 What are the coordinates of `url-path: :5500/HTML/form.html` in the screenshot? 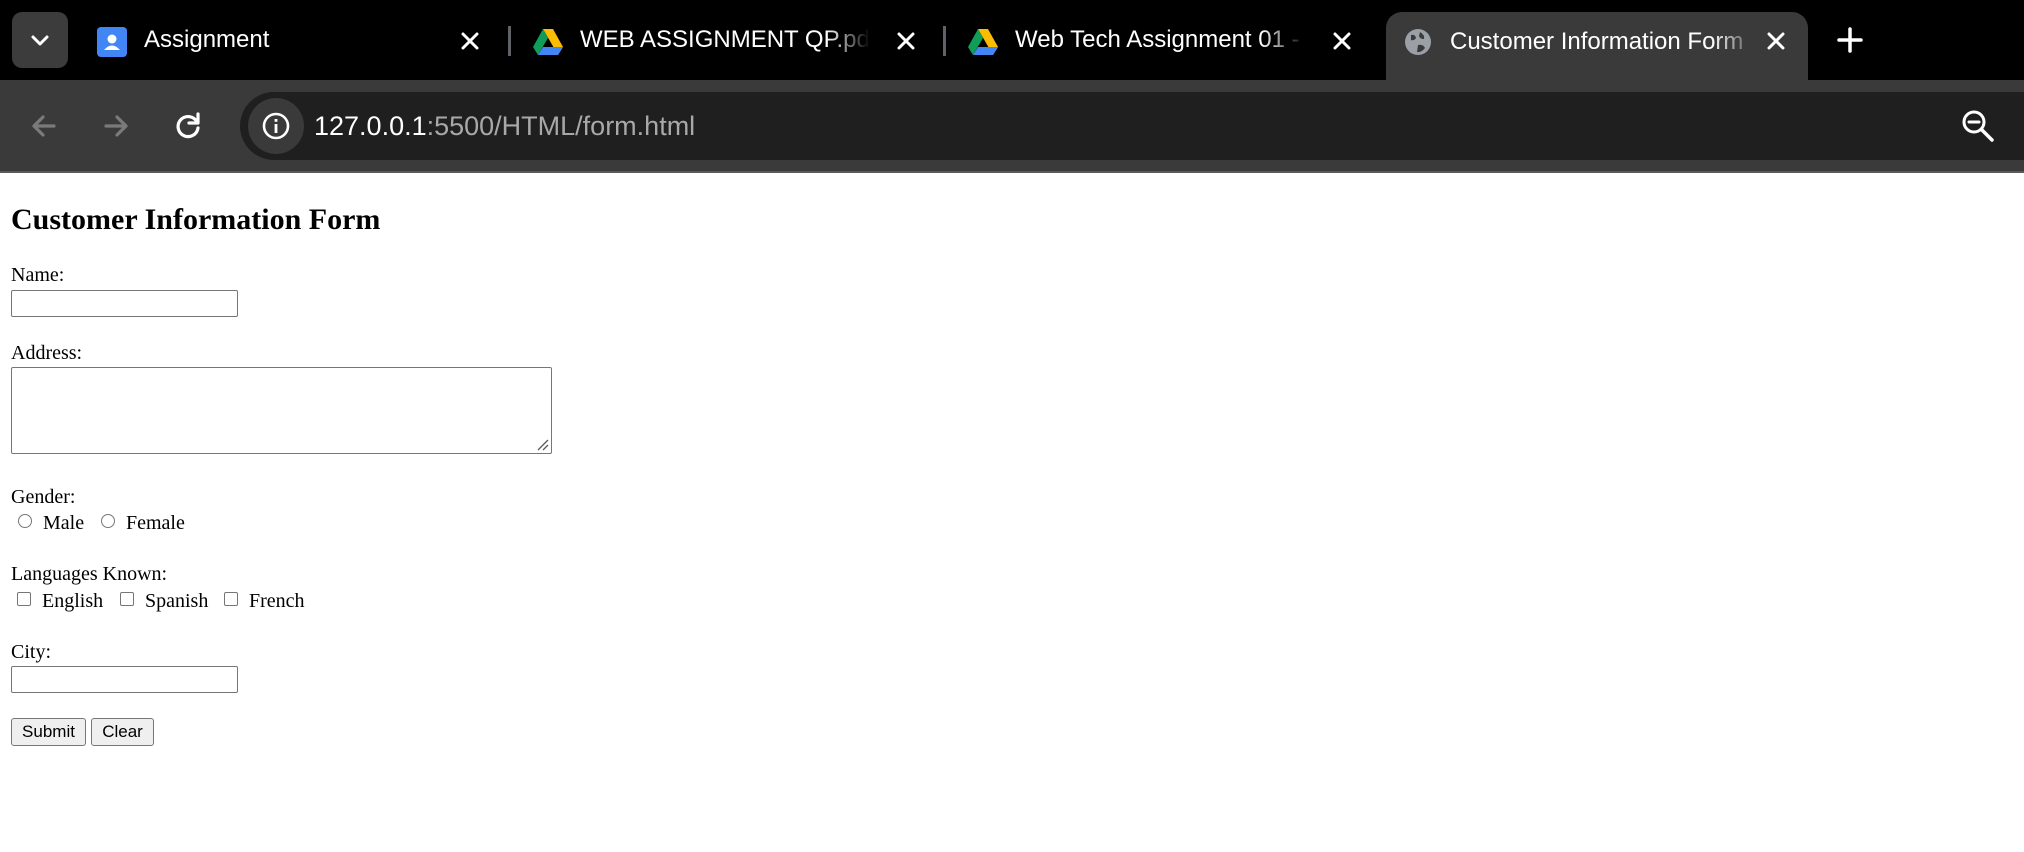 It's located at (561, 126).